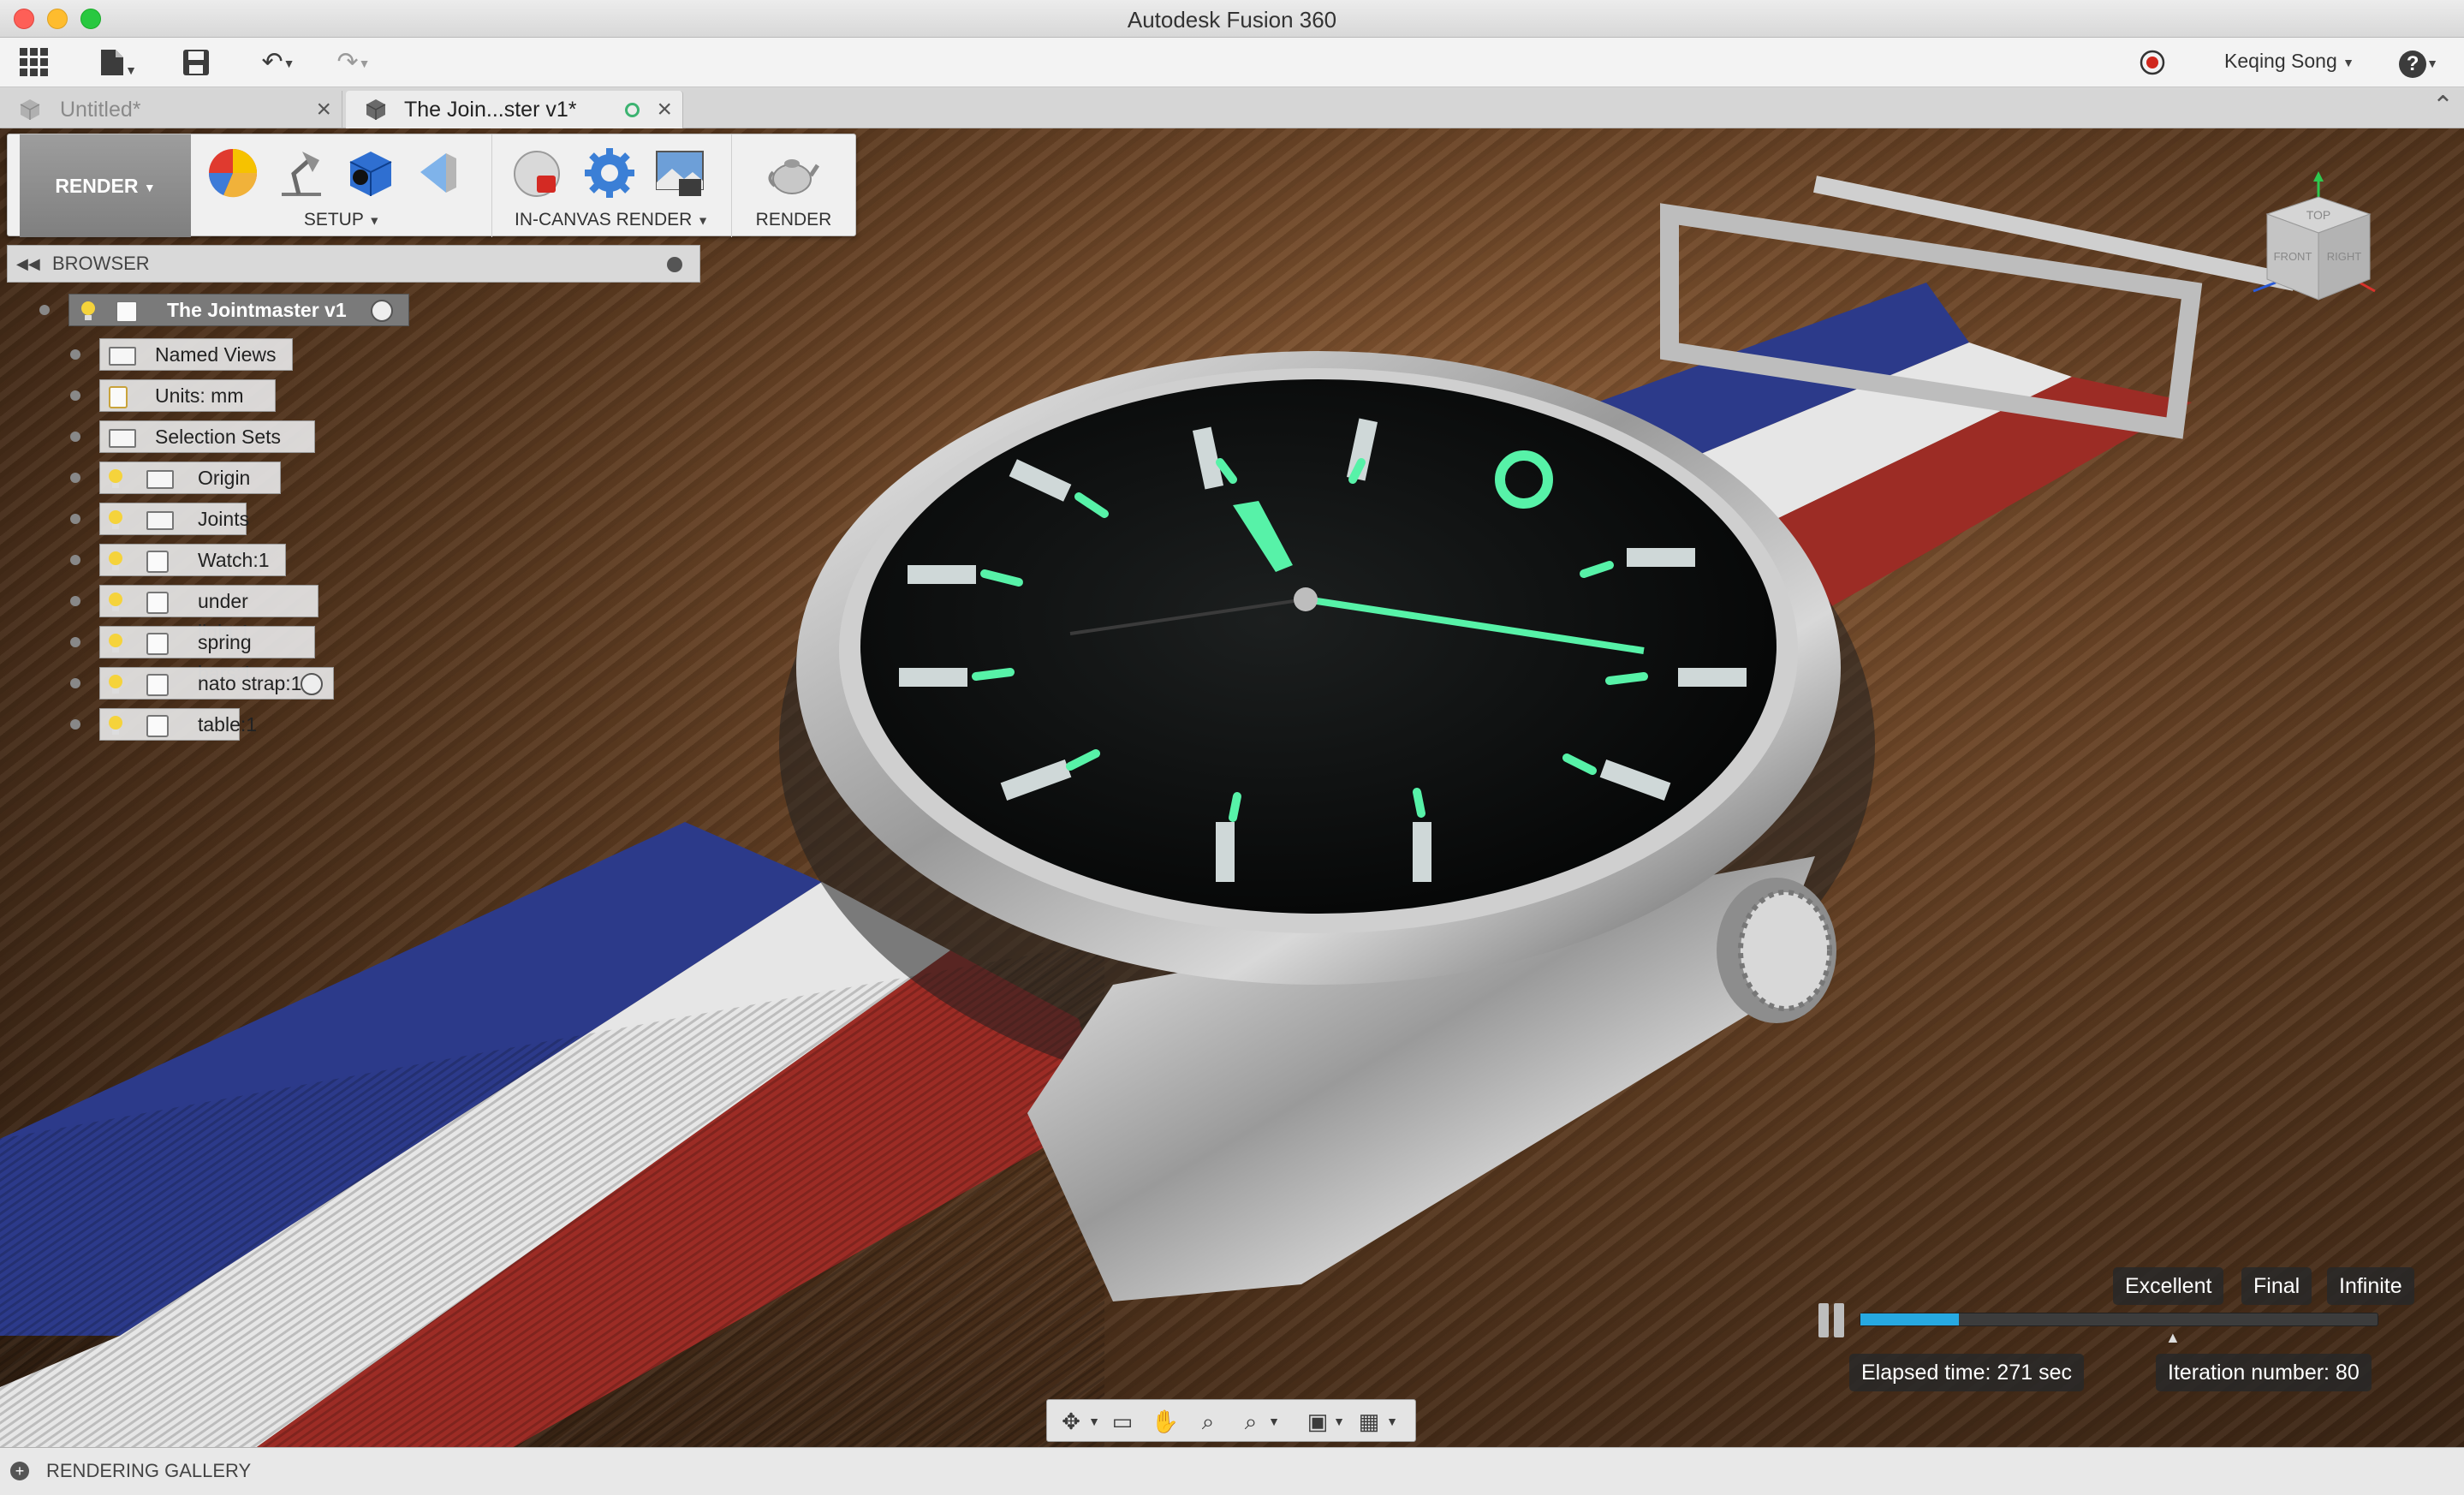 This screenshot has height=1495, width=2464. Describe the element at coordinates (28, 264) in the screenshot. I see `collapse-browser-icon: ◀◀` at that location.